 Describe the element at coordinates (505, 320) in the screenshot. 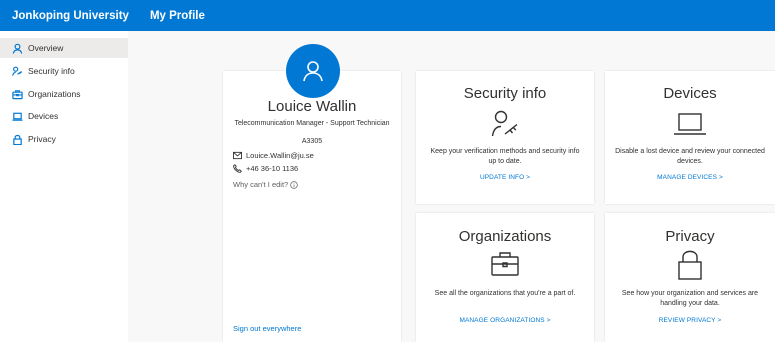

I see `manage-organizations-link: MANAGE ORGANIZATIONS >` at that location.